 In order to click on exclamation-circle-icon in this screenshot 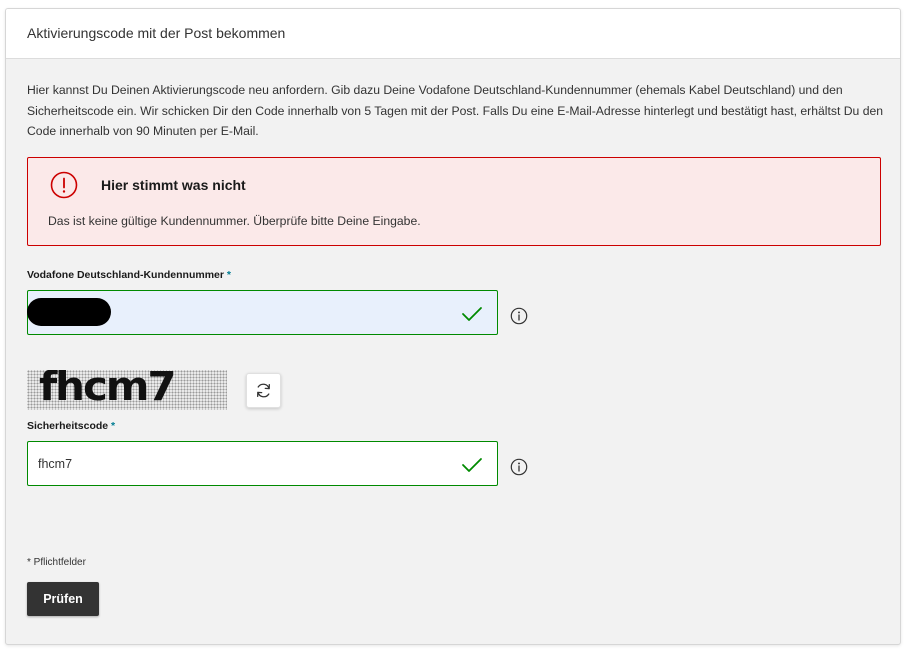, I will do `click(64, 185)`.